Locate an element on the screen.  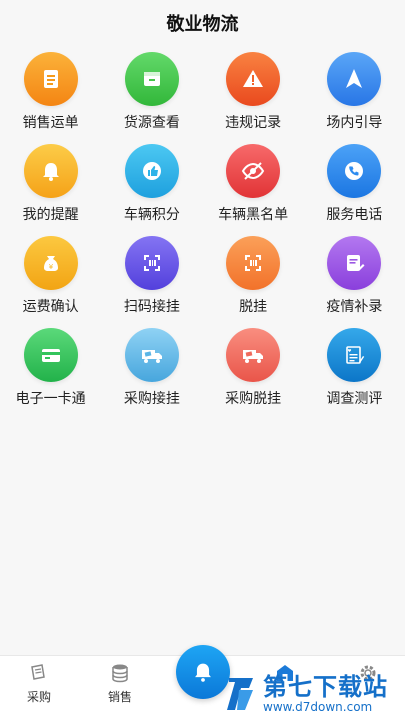
grid-item-label: 服务电话 is located at coordinates (354, 215).